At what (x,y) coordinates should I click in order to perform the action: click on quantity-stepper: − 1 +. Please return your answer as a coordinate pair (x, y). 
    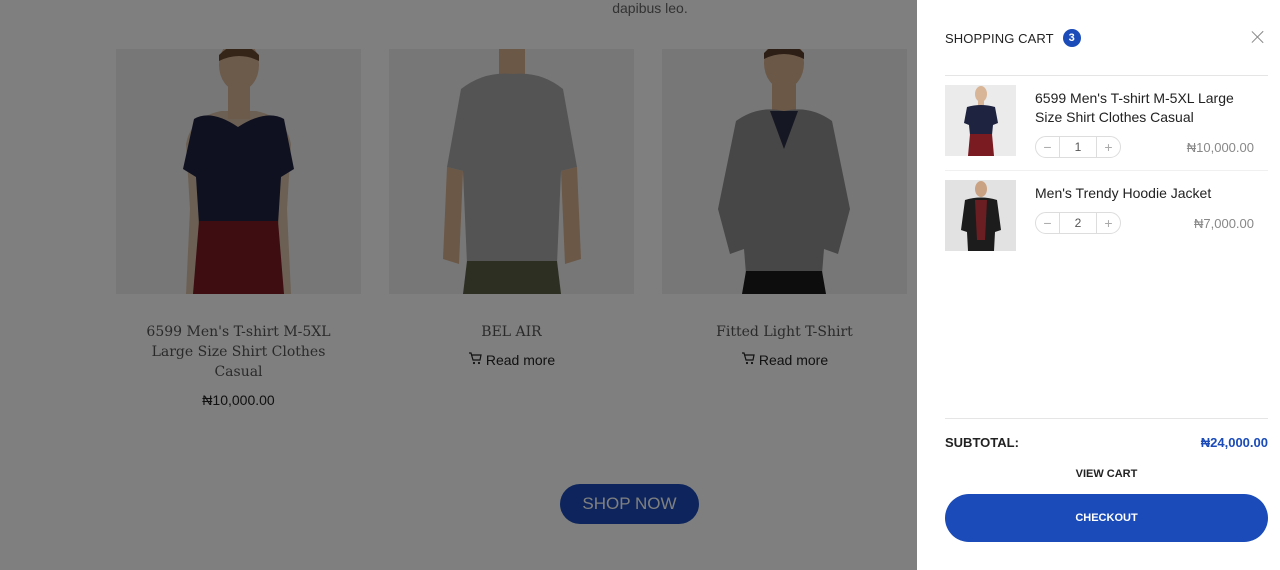
    Looking at the image, I should click on (1078, 147).